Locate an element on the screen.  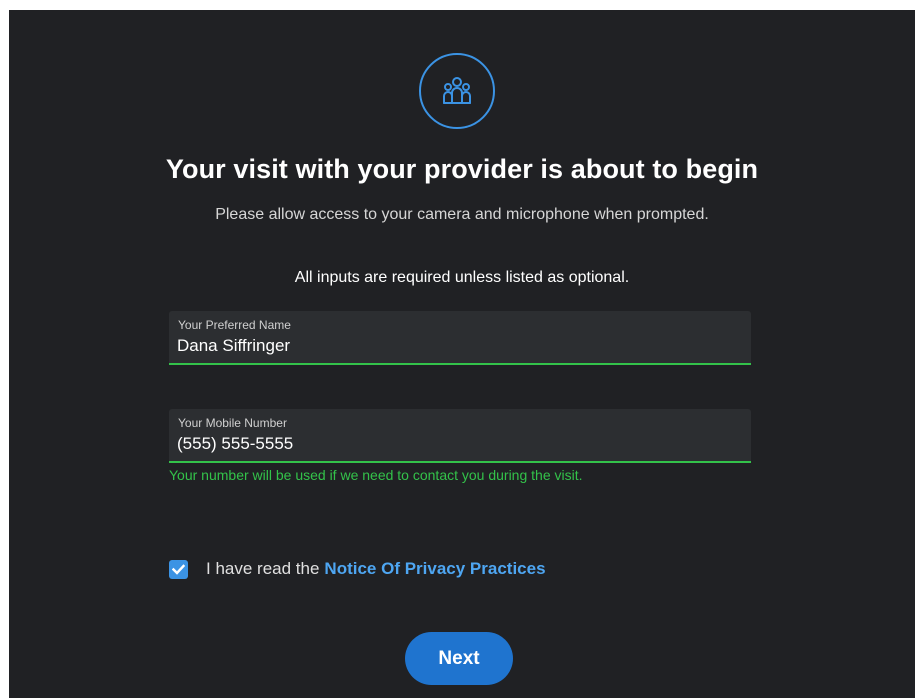
people-group-icon is located at coordinates (457, 90).